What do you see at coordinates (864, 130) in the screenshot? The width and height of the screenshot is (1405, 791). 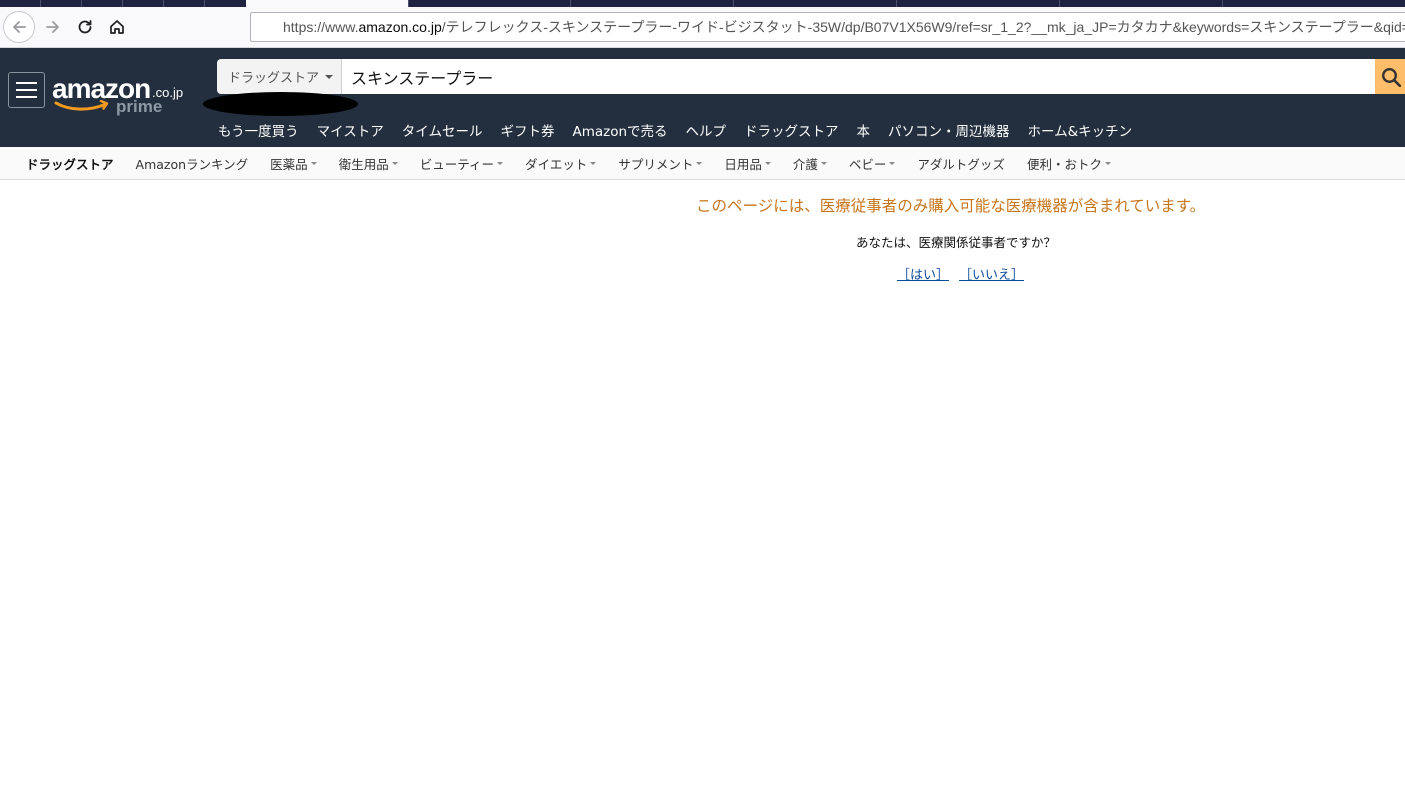 I see `nav-link-books: 本` at bounding box center [864, 130].